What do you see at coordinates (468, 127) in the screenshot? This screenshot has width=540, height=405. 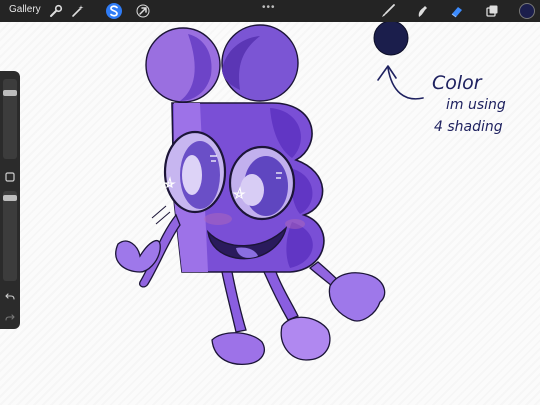 I see `annotation-line-3: 4 shading` at bounding box center [468, 127].